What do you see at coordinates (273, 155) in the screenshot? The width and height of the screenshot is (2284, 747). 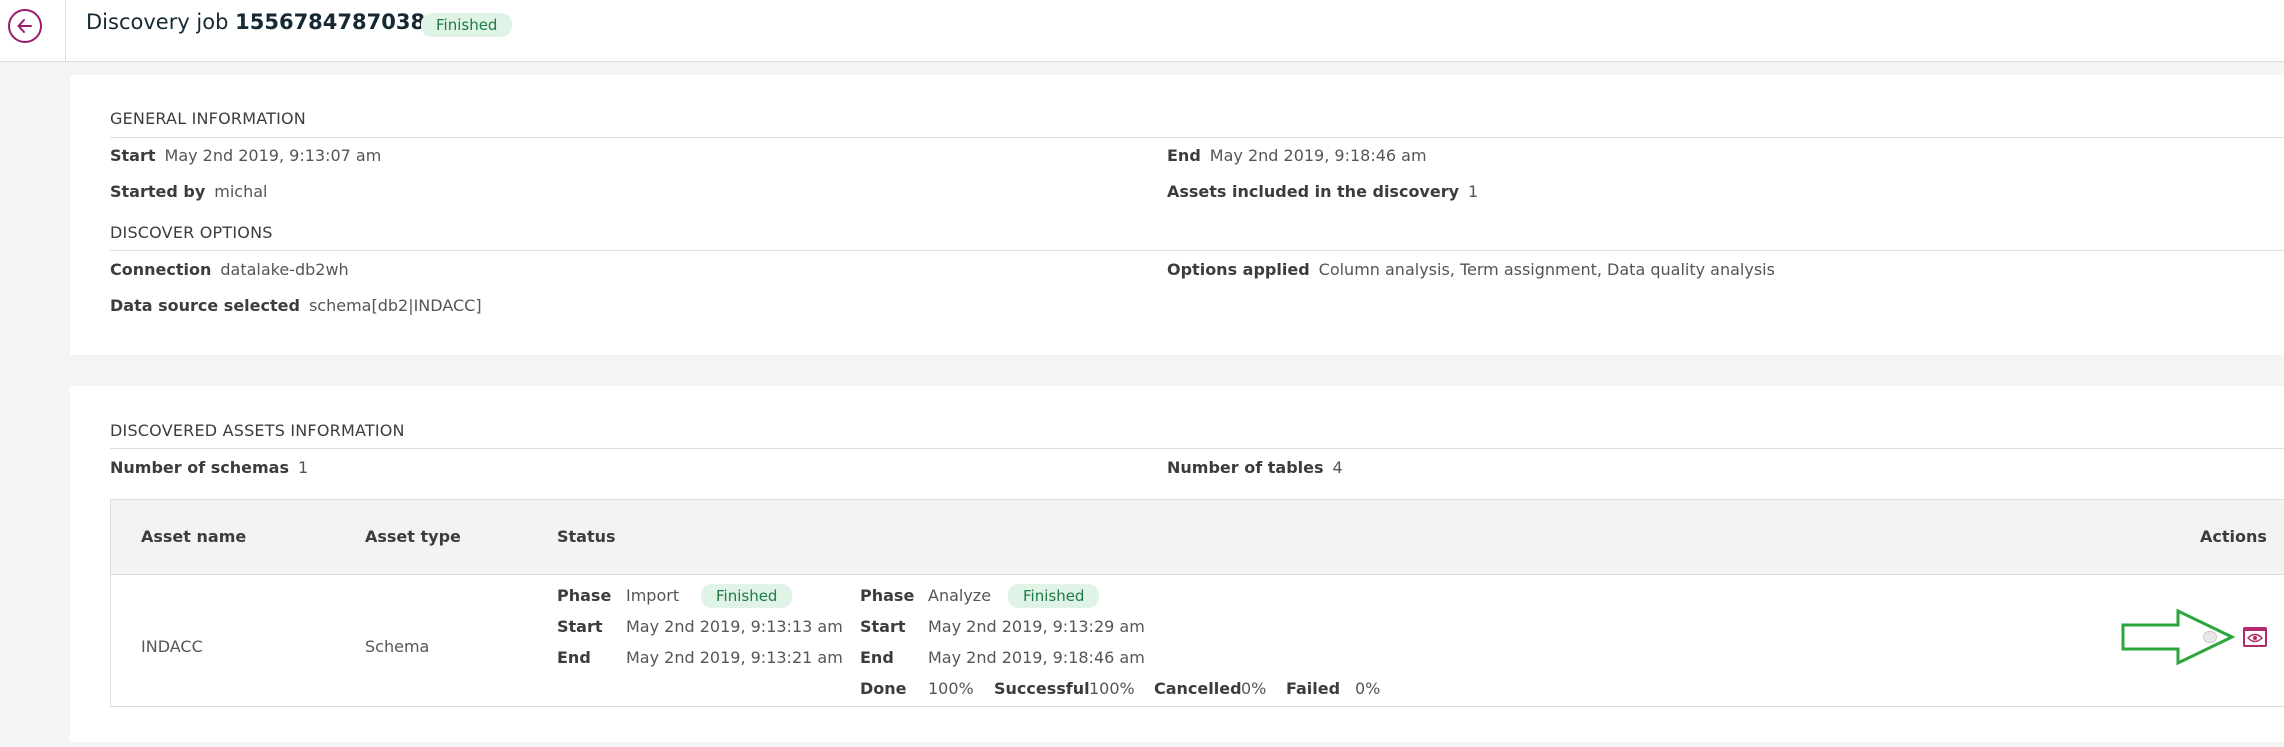 I see `start-value: May 2nd 2019, 9:13:07 am` at bounding box center [273, 155].